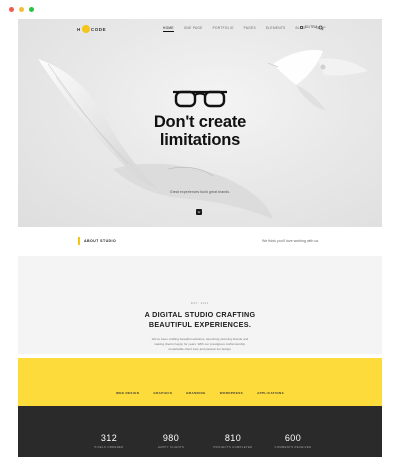 Image resolution: width=400 pixels, height=457 pixels. I want to click on studio-heading-line-2: BEAUTIFUL EXPERIENCES., so click(200, 324).